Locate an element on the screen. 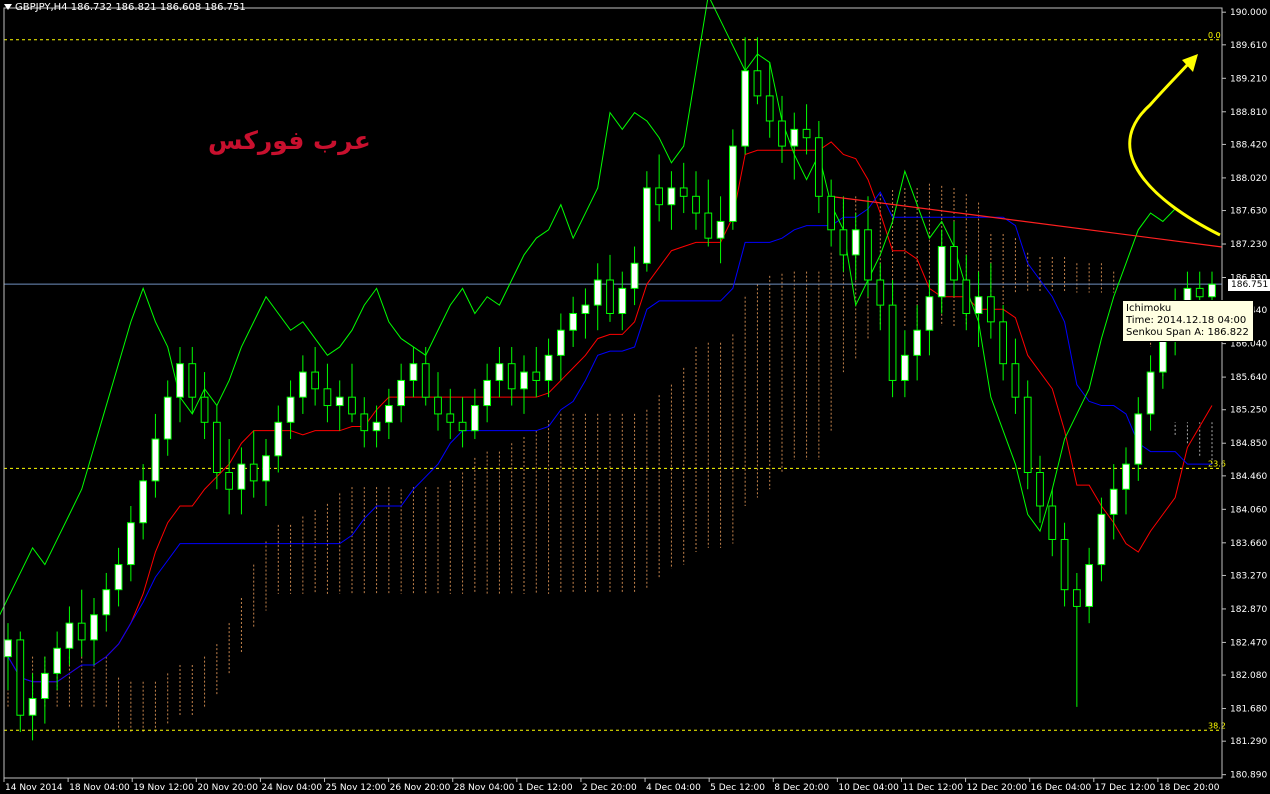 This screenshot has height=794, width=1270. time-tick-label: 26 Nov 20:00 is located at coordinates (420, 788).